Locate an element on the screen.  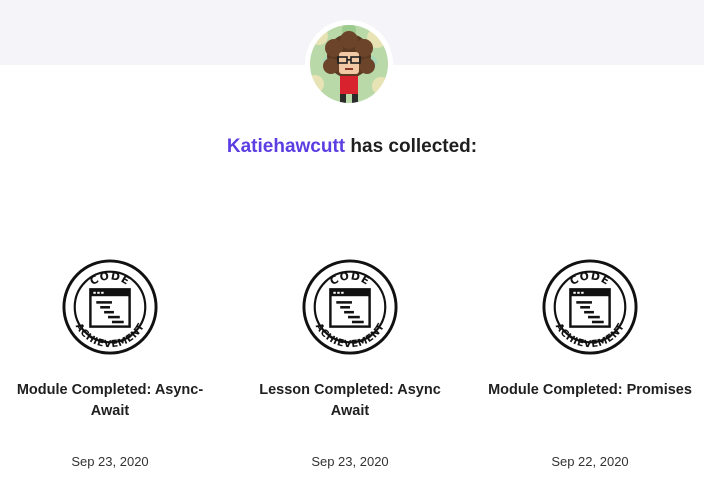
user-avatar is located at coordinates (349, 64).